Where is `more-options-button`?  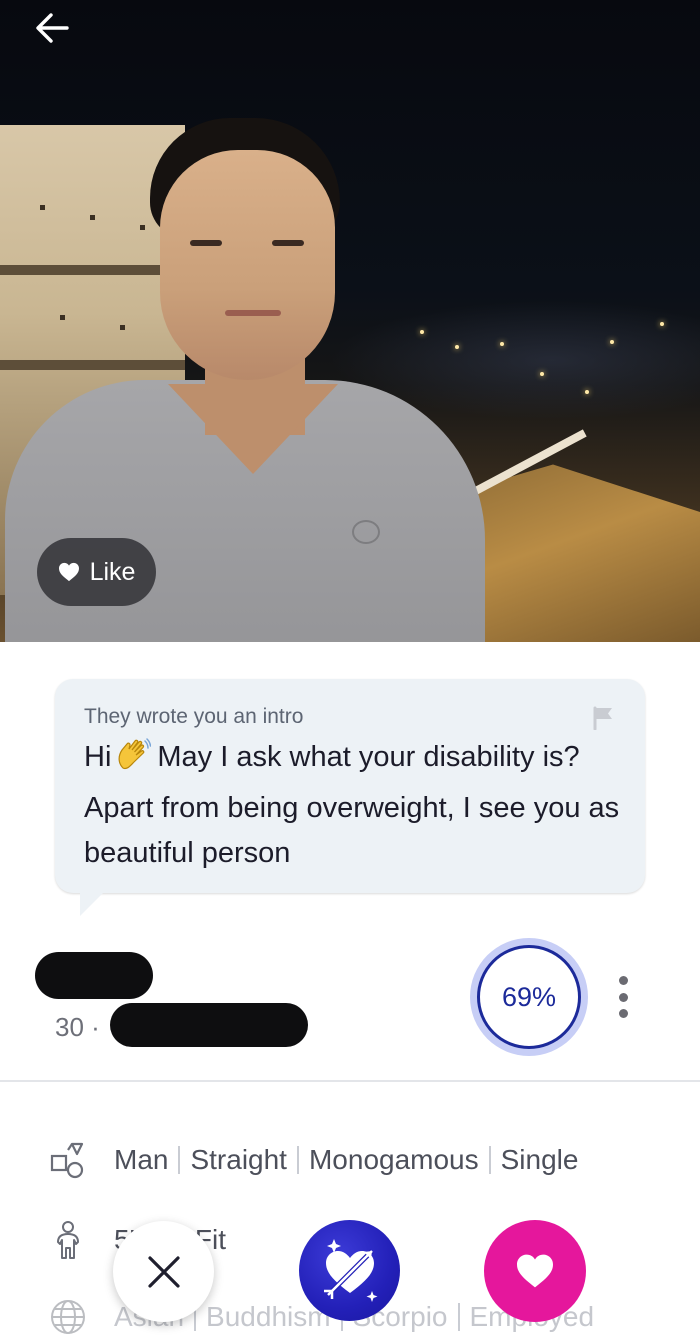
more-options-button is located at coordinates (623, 997).